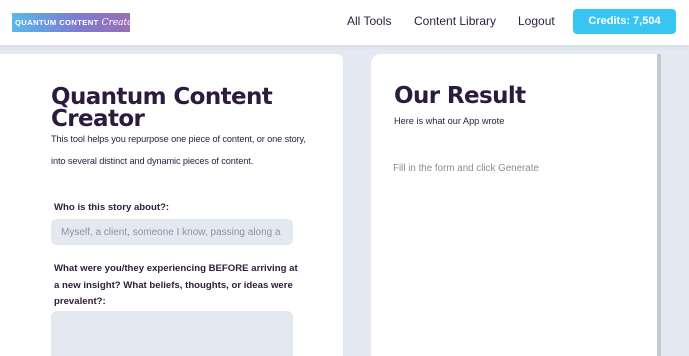 The height and width of the screenshot is (356, 689). What do you see at coordinates (536, 21) in the screenshot?
I see `nav-logout-link: Logout` at bounding box center [536, 21].